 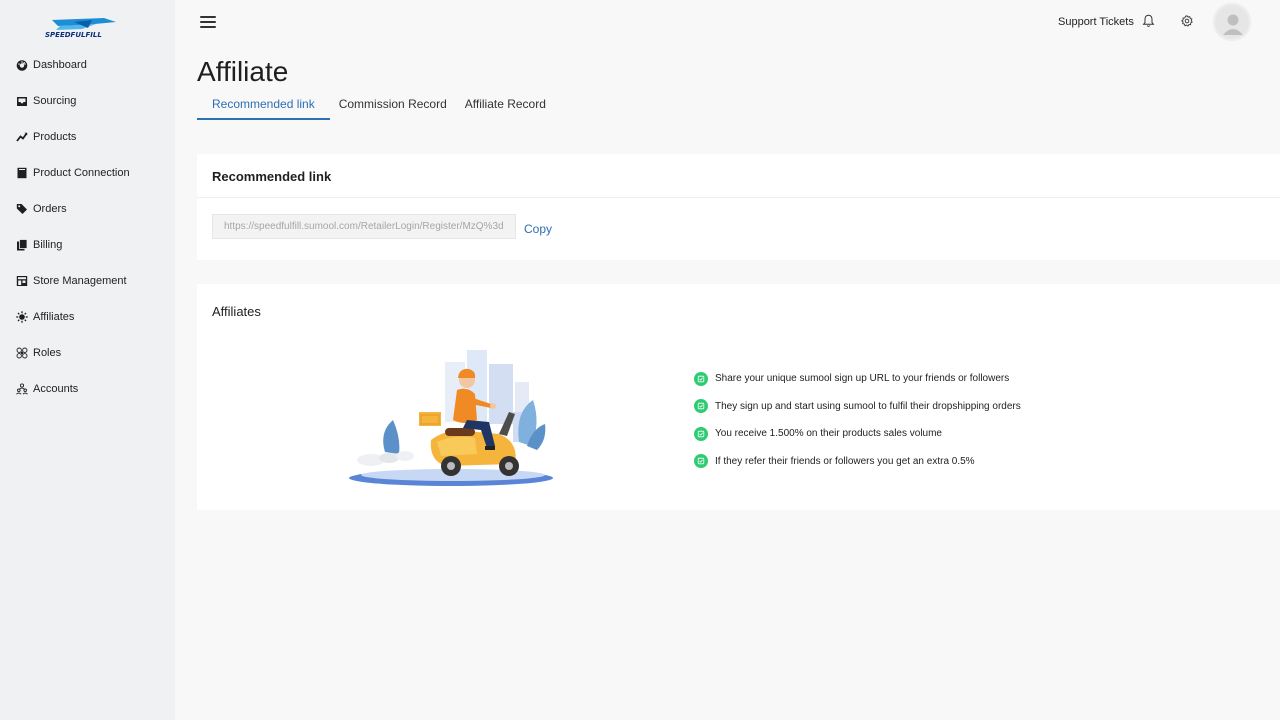 I want to click on referral-url-field, so click(x=364, y=226).